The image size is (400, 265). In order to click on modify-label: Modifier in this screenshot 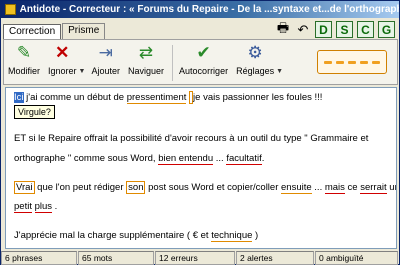, I will do `click(24, 71)`.